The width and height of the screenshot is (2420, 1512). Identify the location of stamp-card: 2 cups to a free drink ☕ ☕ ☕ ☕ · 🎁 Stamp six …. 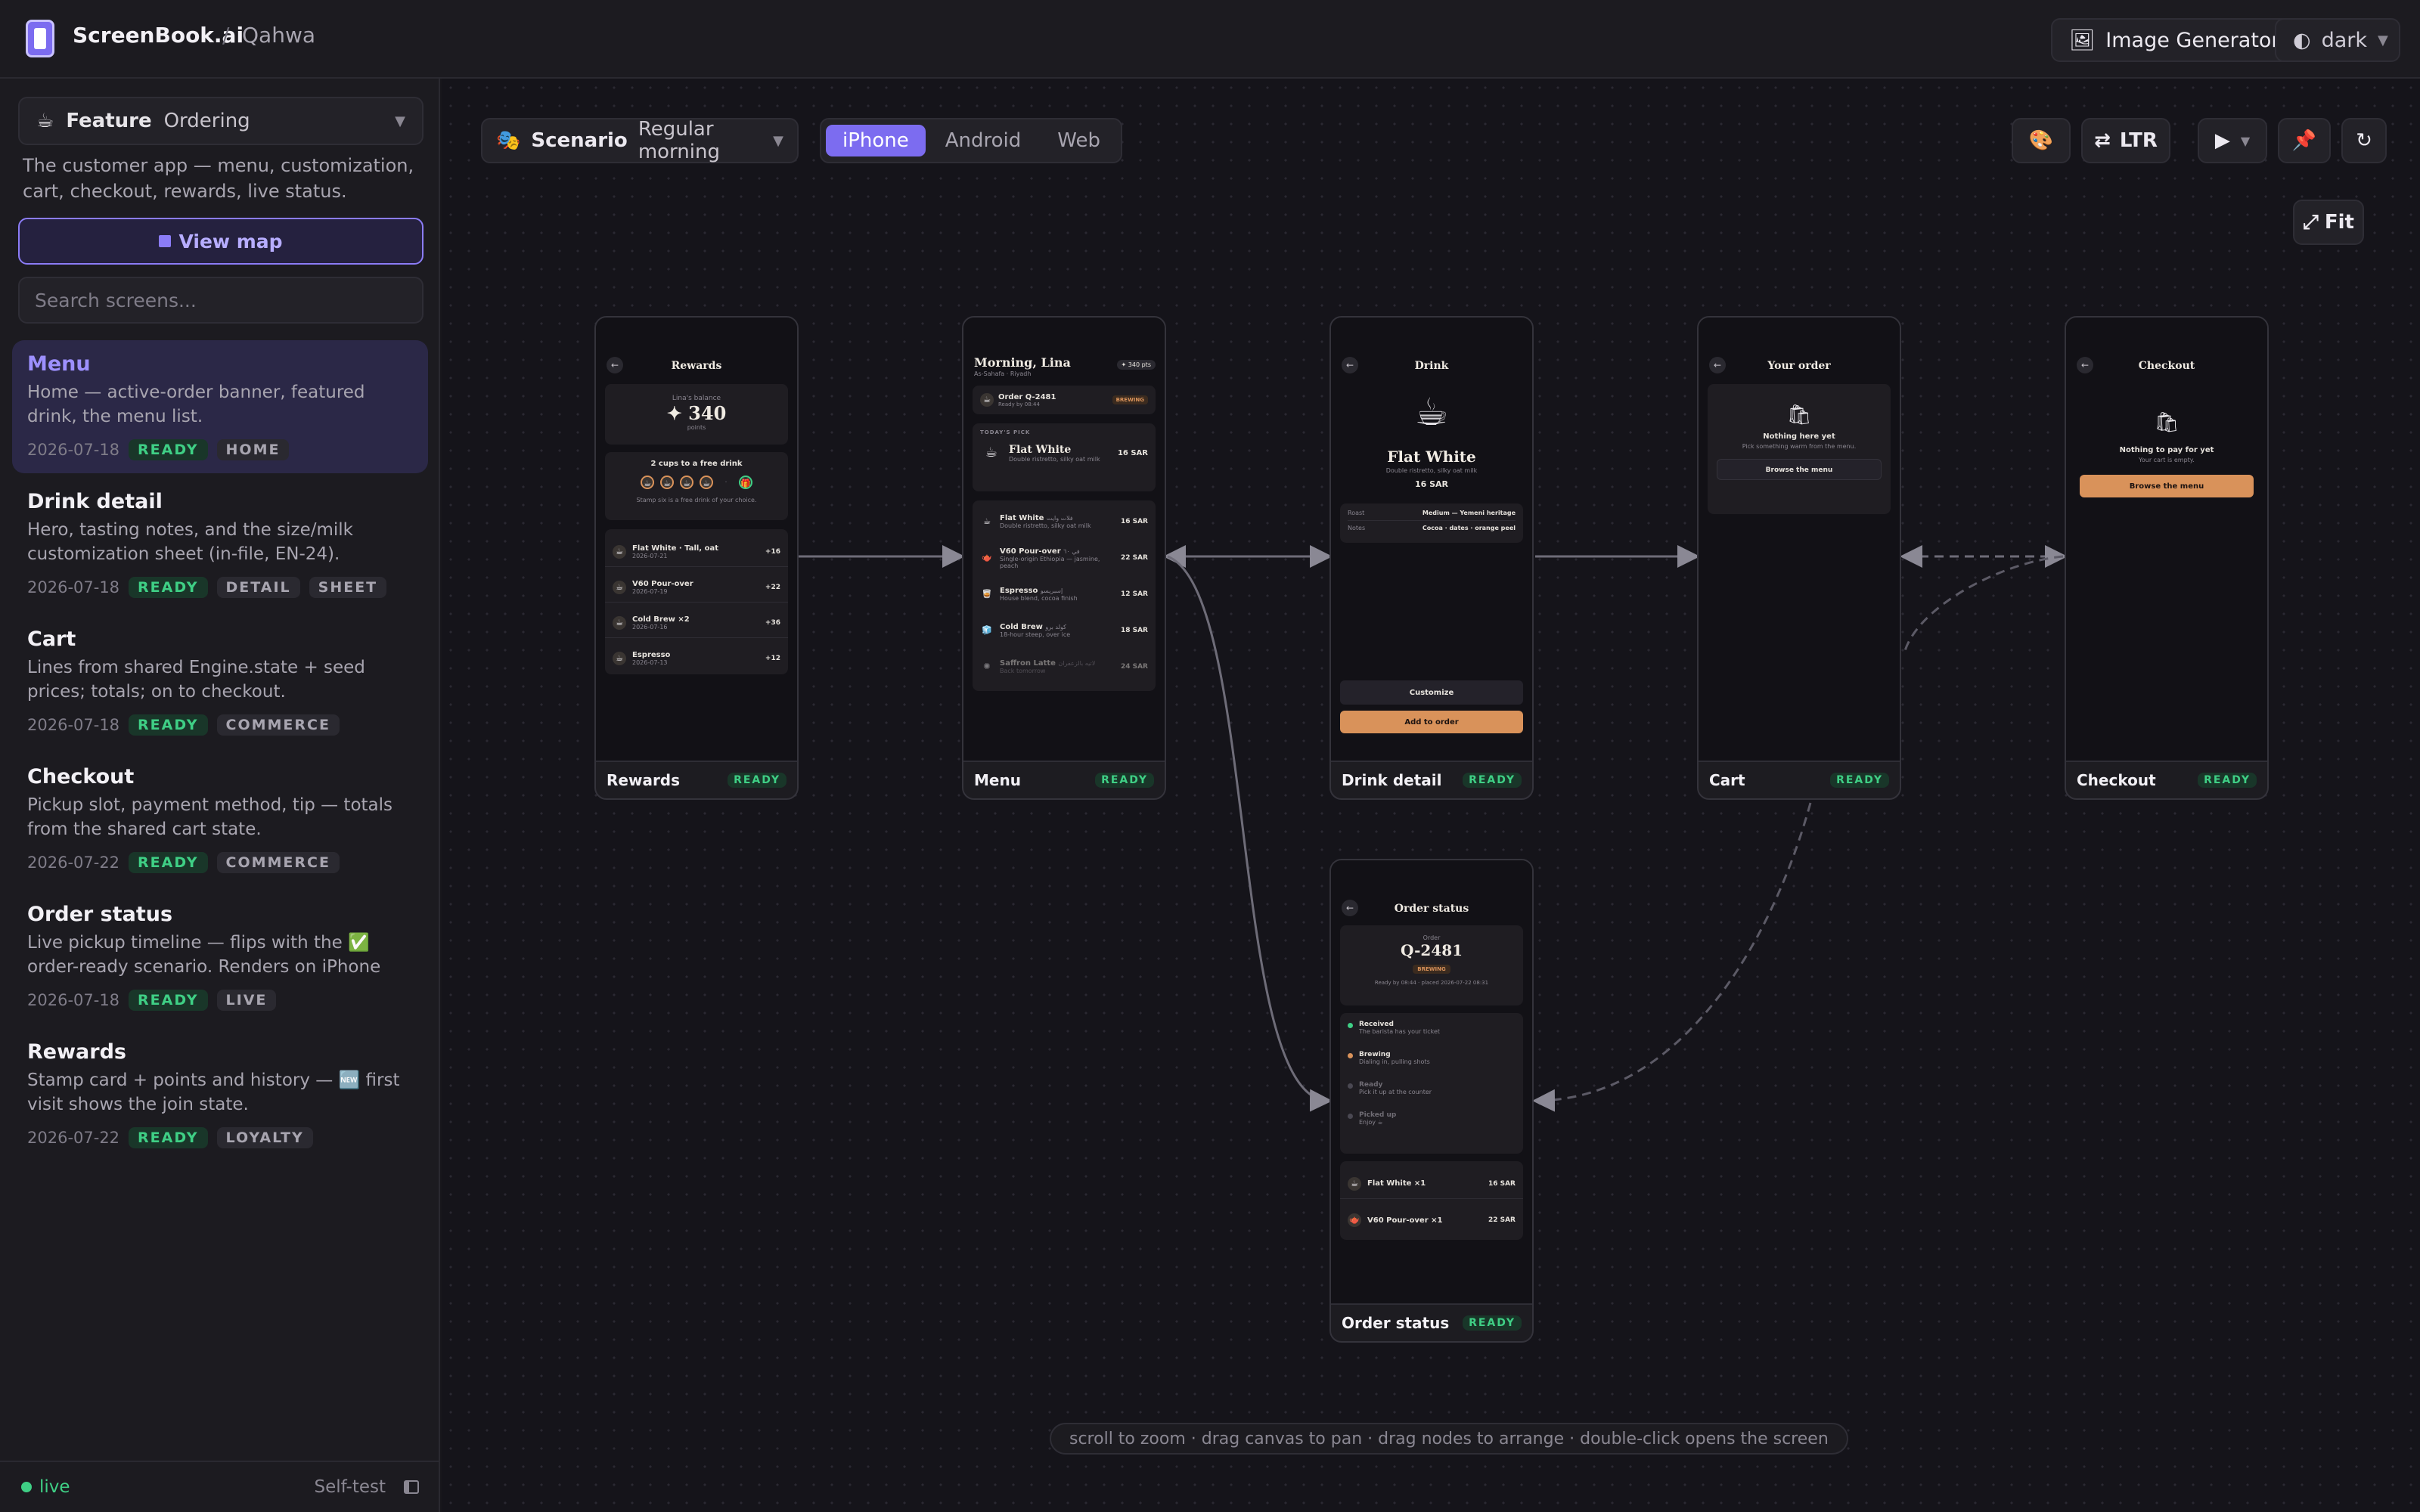
(696, 486).